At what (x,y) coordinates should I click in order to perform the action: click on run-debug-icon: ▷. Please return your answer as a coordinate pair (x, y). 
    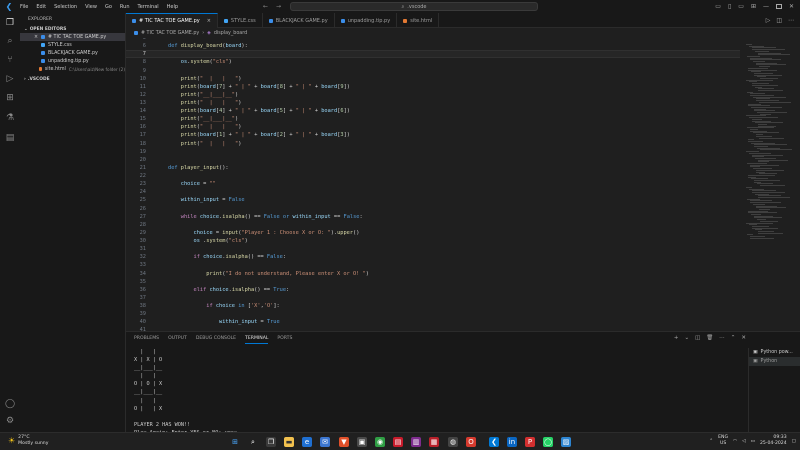
    Looking at the image, I should click on (10, 79).